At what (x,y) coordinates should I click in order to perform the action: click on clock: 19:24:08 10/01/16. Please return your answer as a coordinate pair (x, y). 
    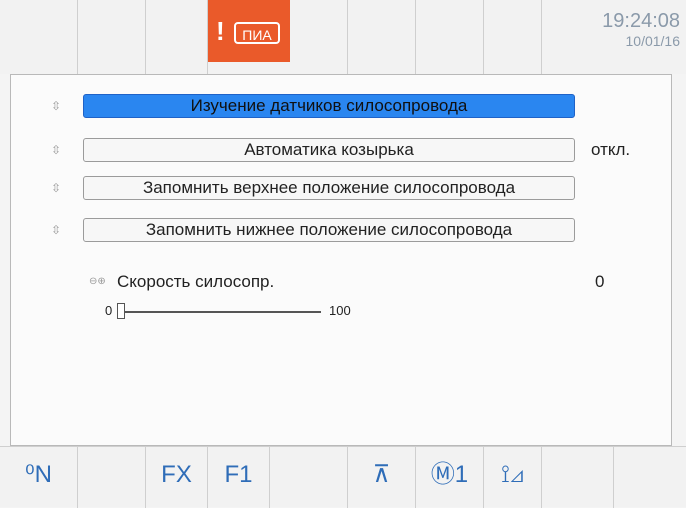
    Looking at the image, I should click on (620, 30).